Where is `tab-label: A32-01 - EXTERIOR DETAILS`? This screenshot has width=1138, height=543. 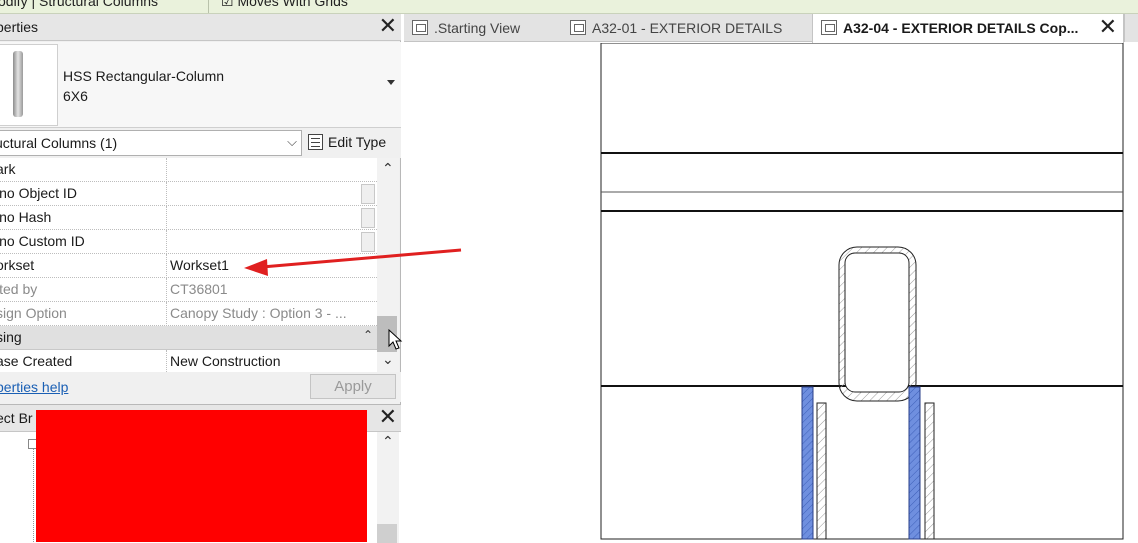 tab-label: A32-01 - EXTERIOR DETAILS is located at coordinates (687, 28).